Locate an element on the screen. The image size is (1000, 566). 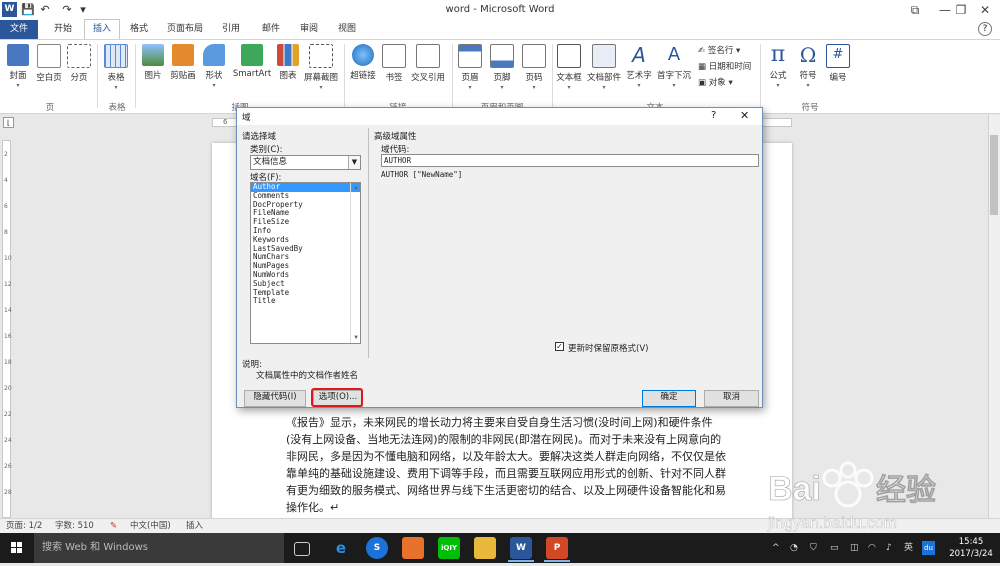
taskbar-search: 搜索 Web 和 Windows is located at coordinates (159, 548).